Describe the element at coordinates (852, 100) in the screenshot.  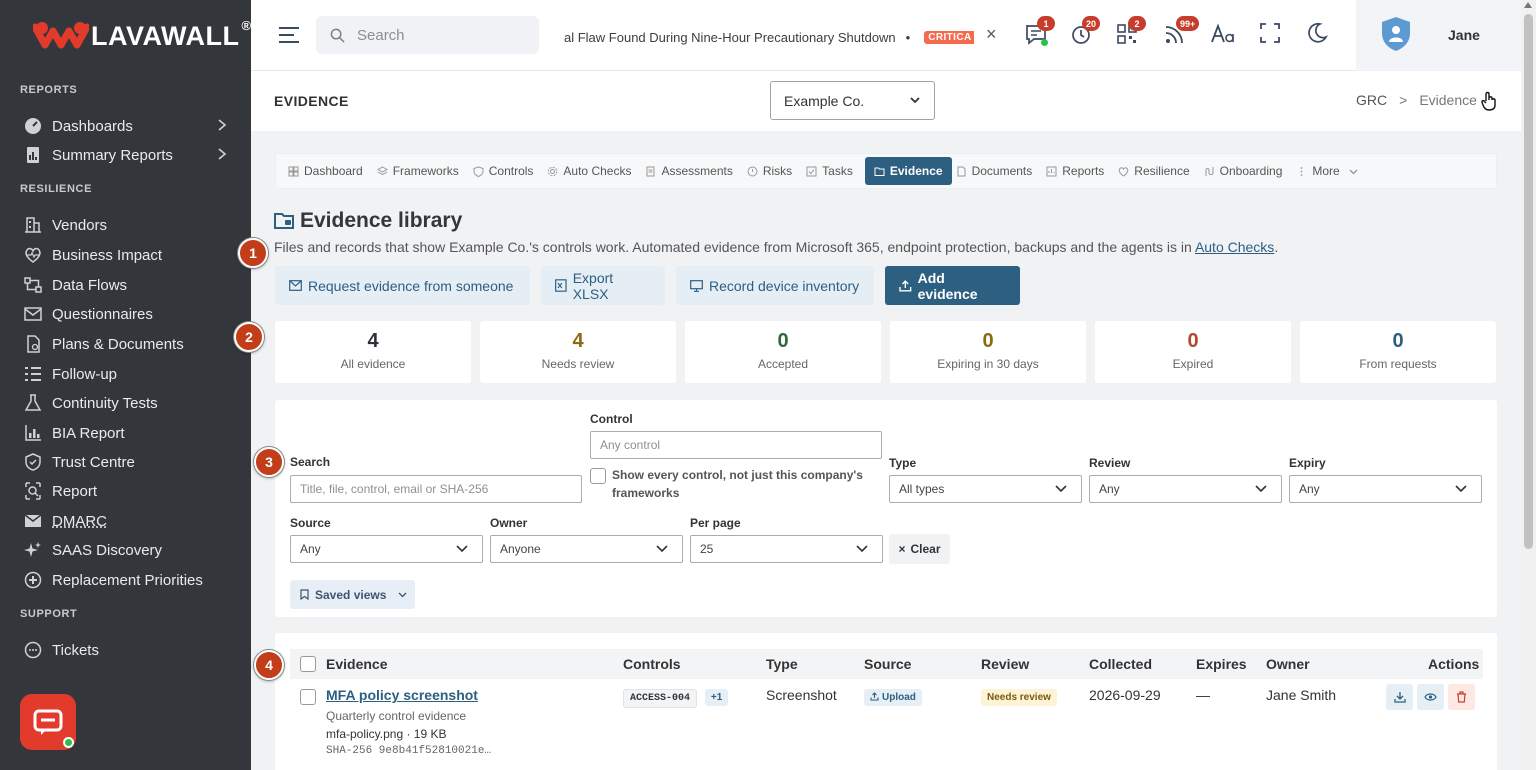
I see `company-select: Example Co.` at that location.